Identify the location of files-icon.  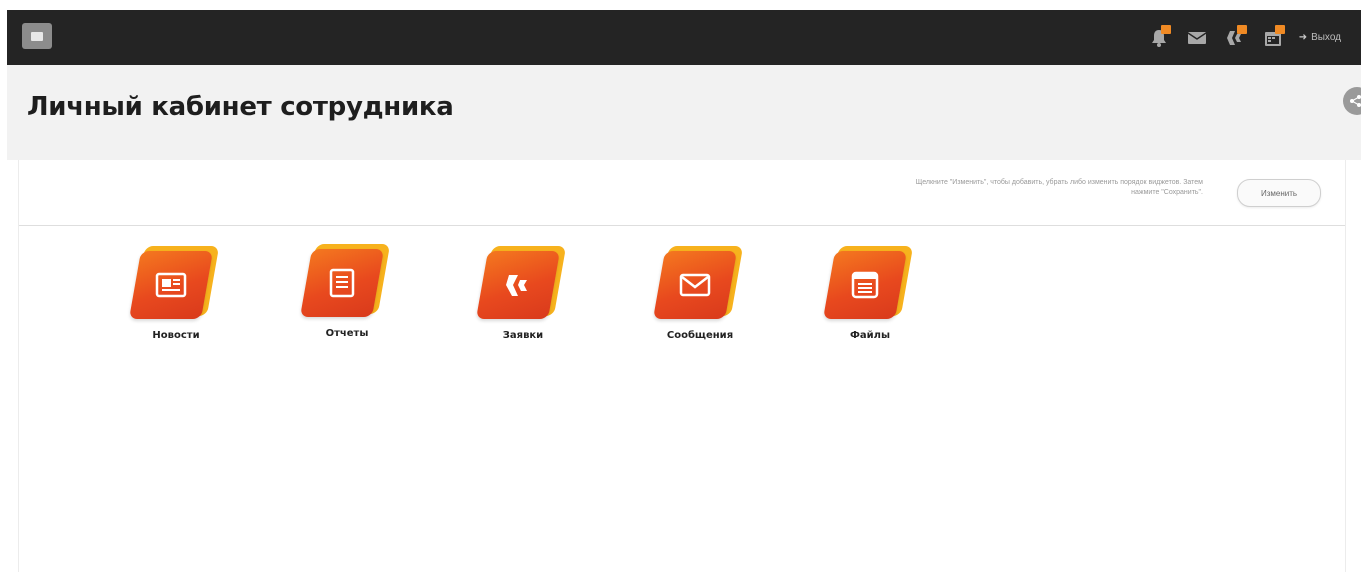
(865, 285).